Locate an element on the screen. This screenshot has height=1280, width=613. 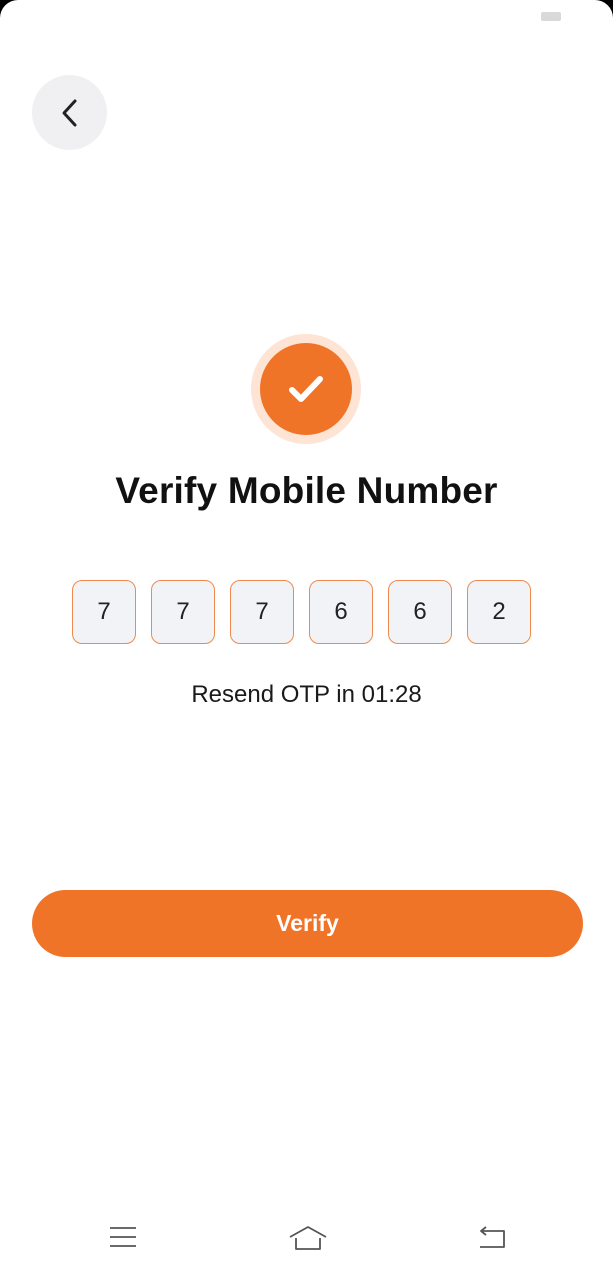
menu-icon is located at coordinates (123, 1237).